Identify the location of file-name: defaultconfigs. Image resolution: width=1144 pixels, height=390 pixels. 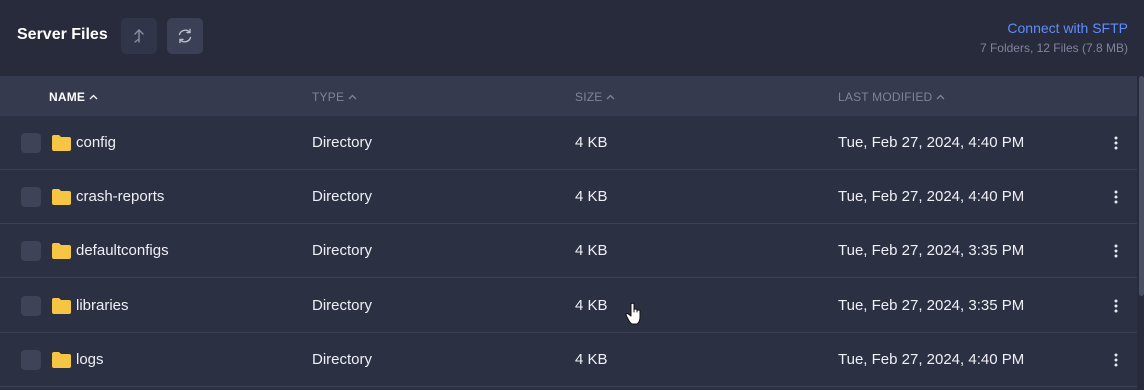
(122, 250).